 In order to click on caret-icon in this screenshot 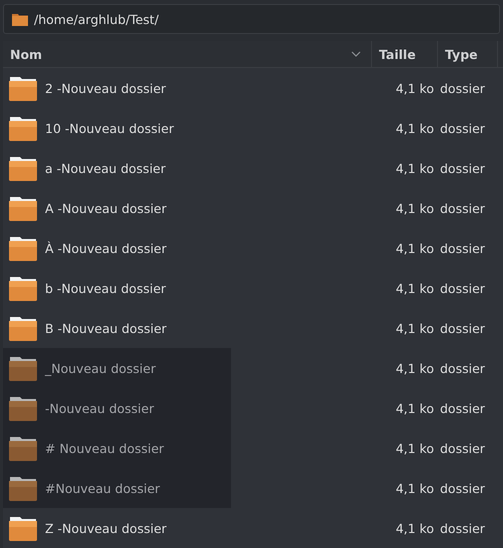, I will do `click(356, 54)`.